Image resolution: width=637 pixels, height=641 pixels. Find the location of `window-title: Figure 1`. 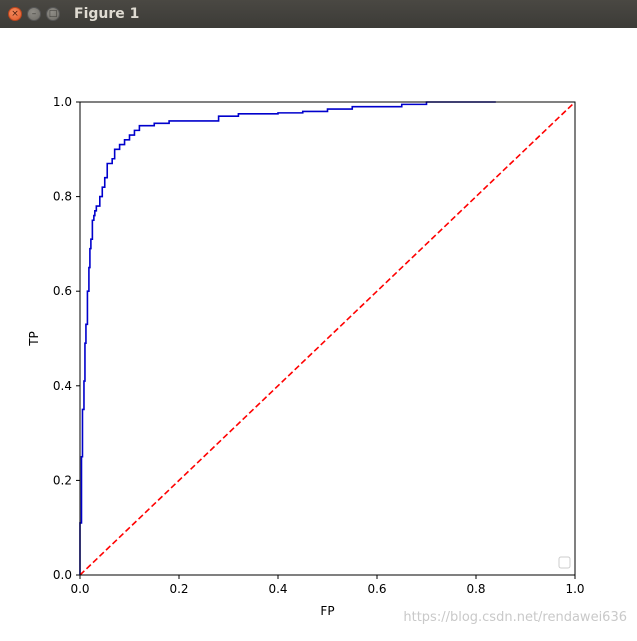

window-title: Figure 1 is located at coordinates (107, 14).